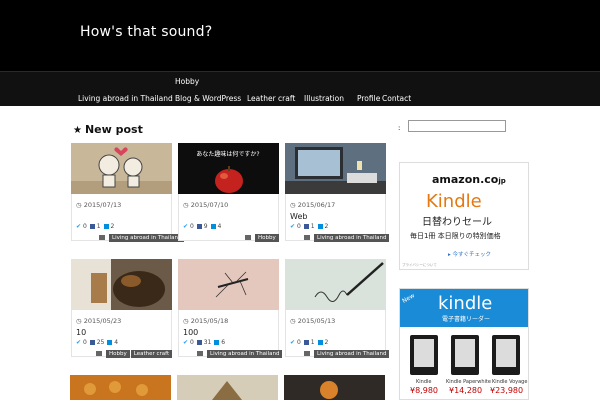 The width and height of the screenshot is (600, 400). What do you see at coordinates (99, 321) in the screenshot?
I see `post-date: ◷ 2015/05/23` at bounding box center [99, 321].